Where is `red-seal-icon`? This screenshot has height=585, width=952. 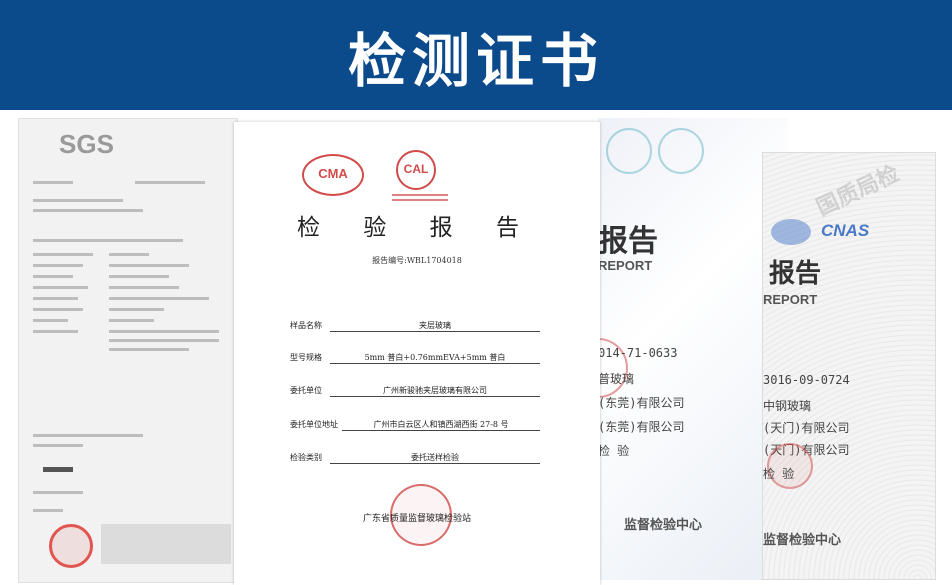
red-seal-icon is located at coordinates (71, 546).